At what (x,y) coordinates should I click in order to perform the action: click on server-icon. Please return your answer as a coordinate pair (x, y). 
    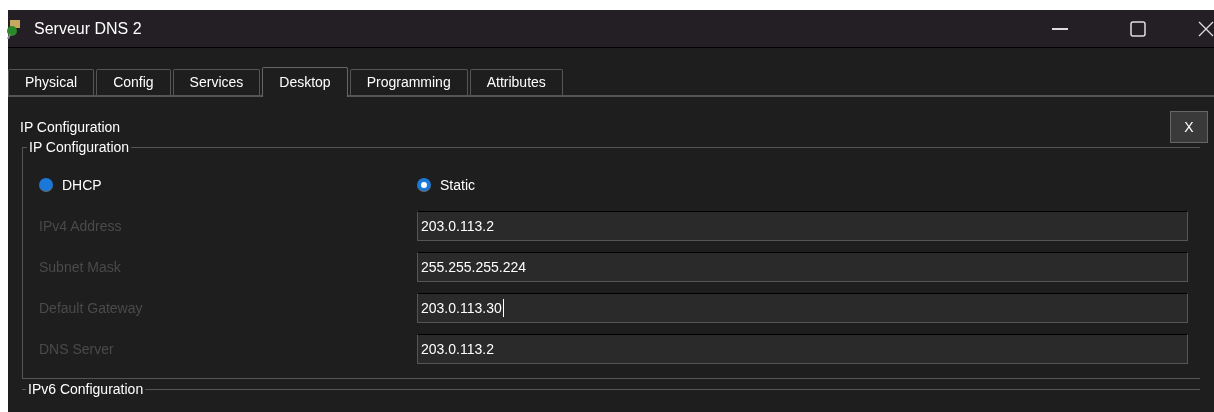
    Looking at the image, I should click on (14, 28).